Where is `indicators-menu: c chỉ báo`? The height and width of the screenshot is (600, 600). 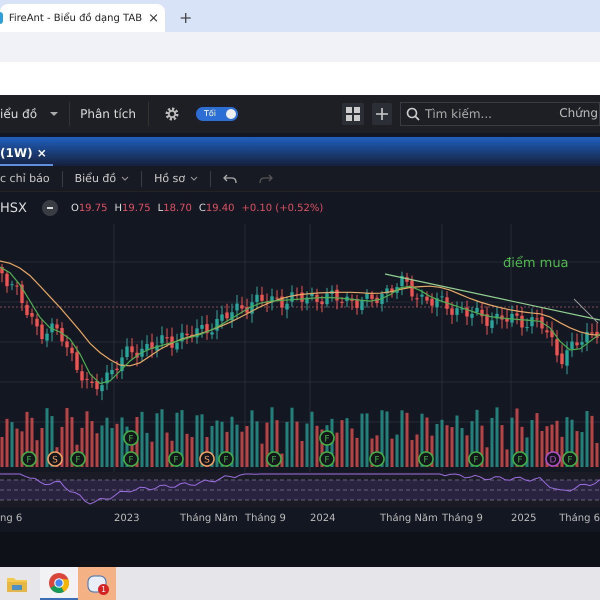 indicators-menu: c chỉ báo is located at coordinates (31, 178).